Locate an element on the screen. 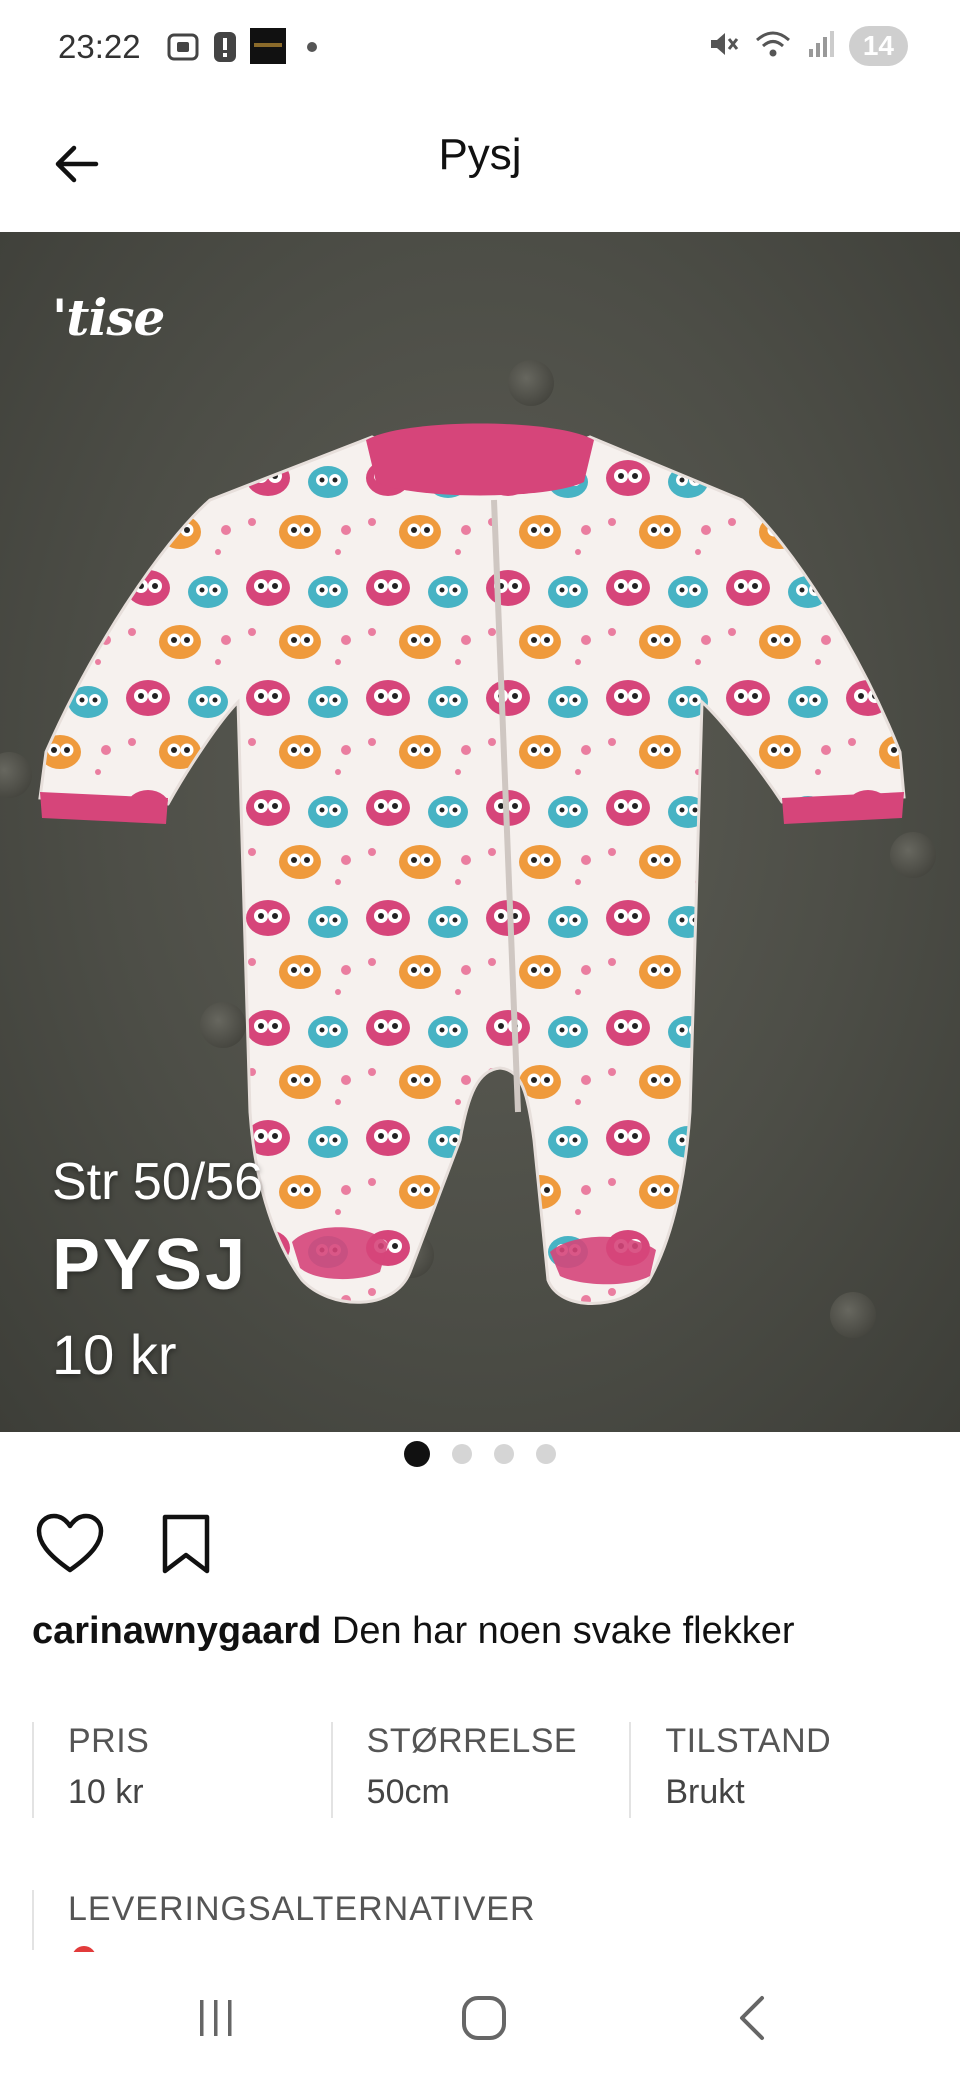 The image size is (960, 2080). detail-label: TILSTAND is located at coordinates (748, 1741).